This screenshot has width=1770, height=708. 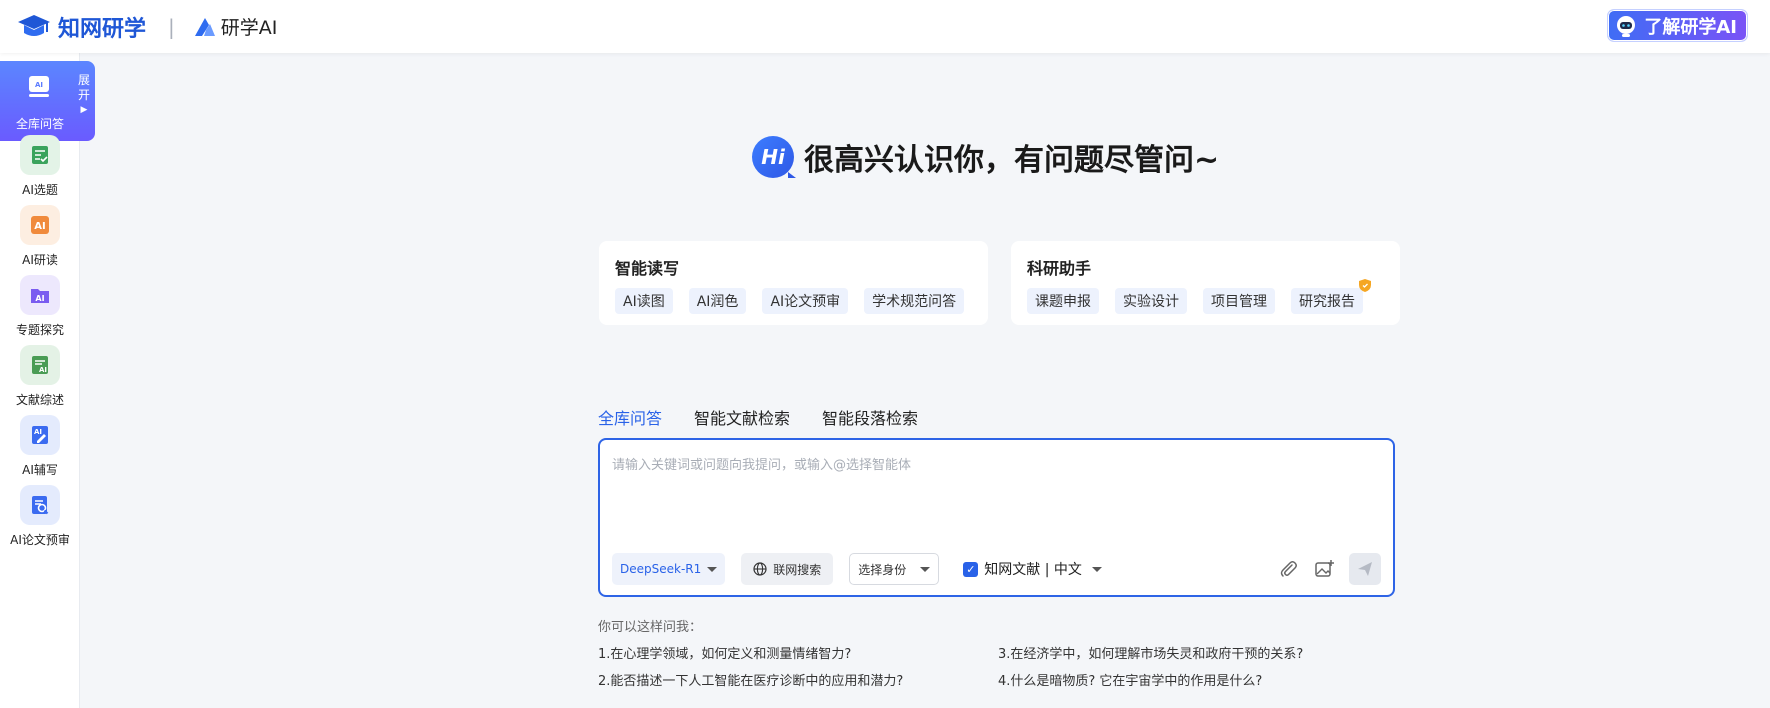 I want to click on paper-review-icon, so click(x=40, y=505).